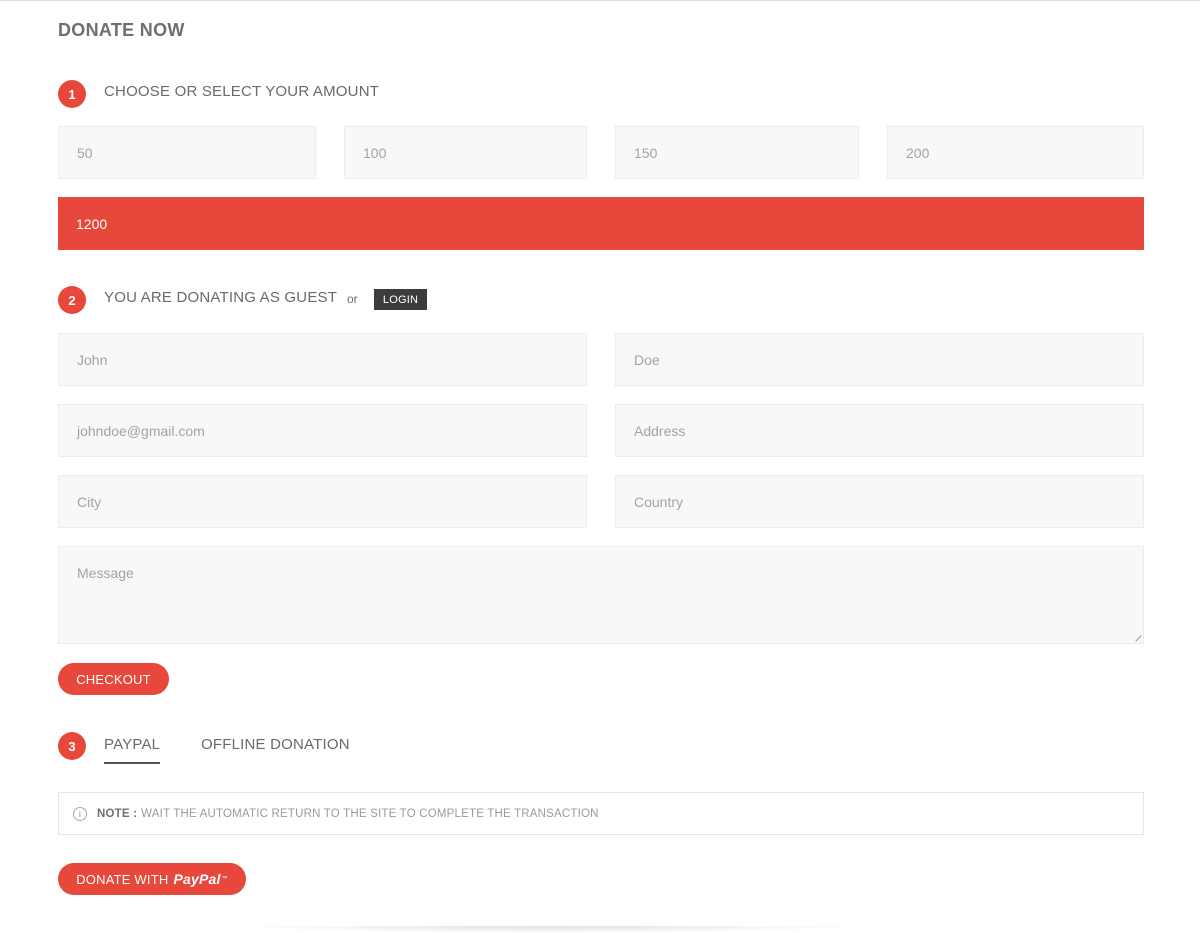  Describe the element at coordinates (1015, 152) in the screenshot. I see `amount-option-200: 200` at that location.